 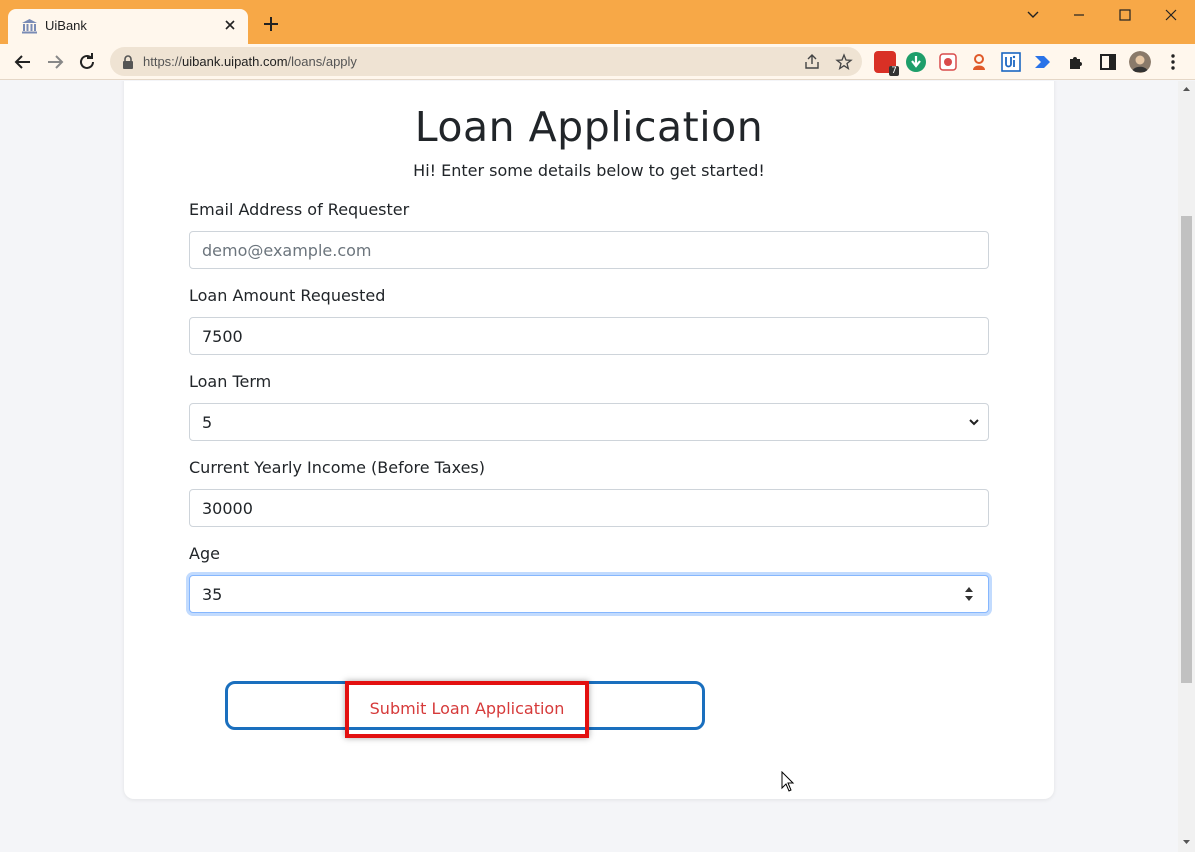 I want to click on calendar-extension-icon: 7, so click(x=886, y=63).